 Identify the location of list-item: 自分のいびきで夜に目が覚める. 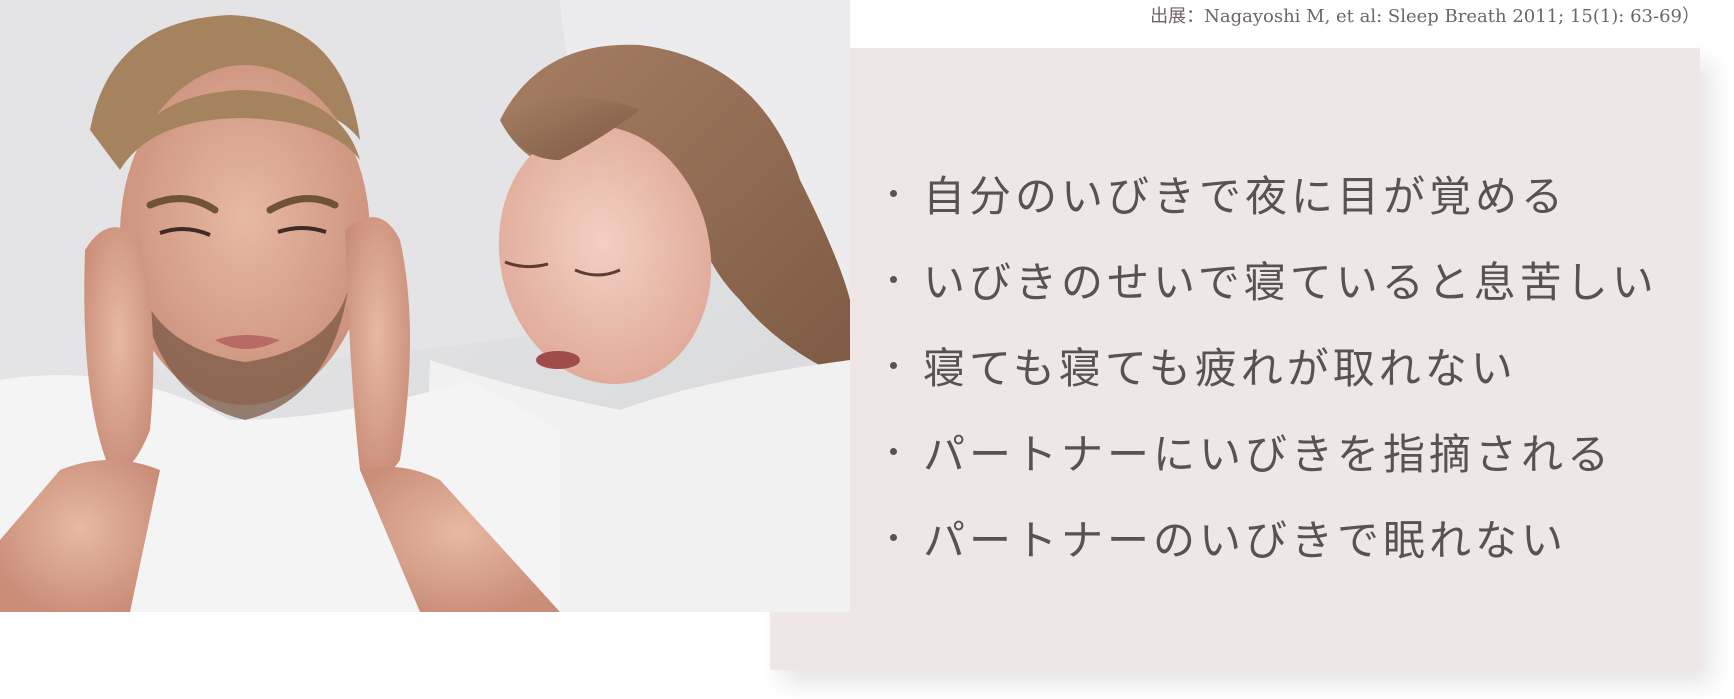
(1290, 193).